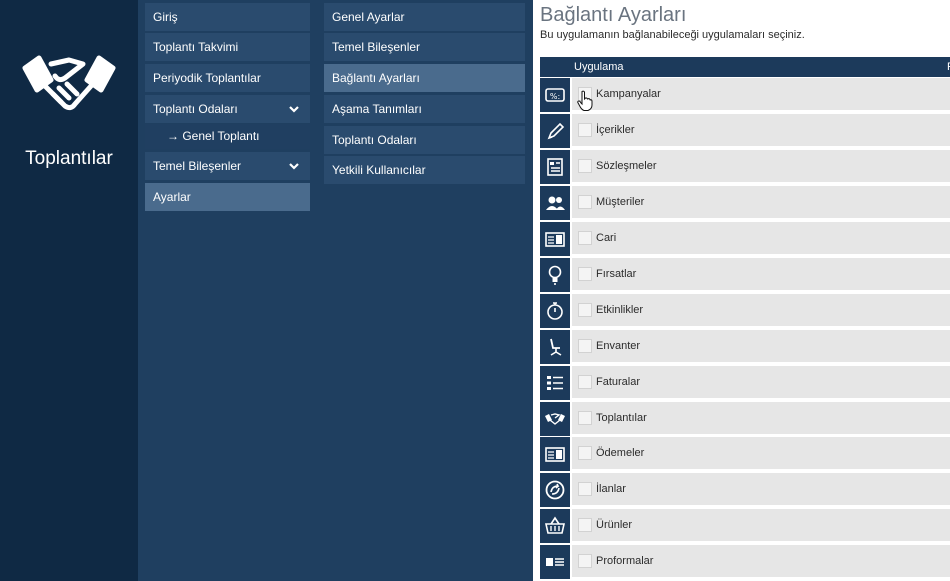 The height and width of the screenshot is (581, 950). Describe the element at coordinates (555, 454) in the screenshot. I see `payment-card-icon` at that location.